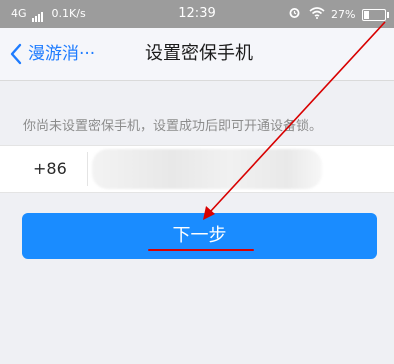 This screenshot has height=364, width=394. What do you see at coordinates (16, 54) in the screenshot?
I see `chevron-left-icon` at bounding box center [16, 54].